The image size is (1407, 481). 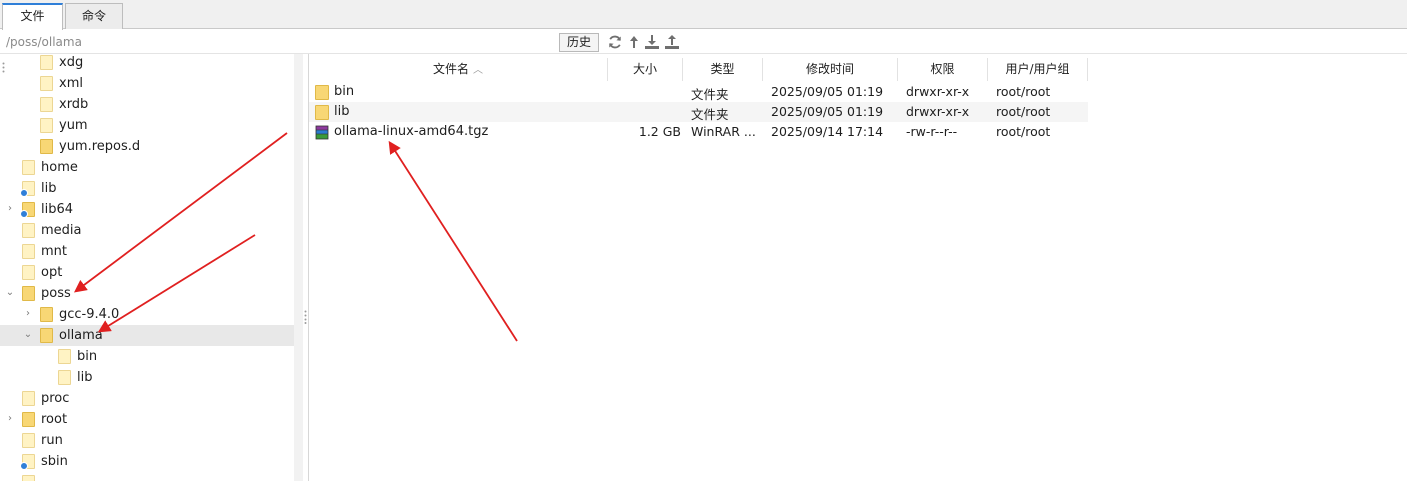 I want to click on history-button: 历史, so click(x=579, y=42).